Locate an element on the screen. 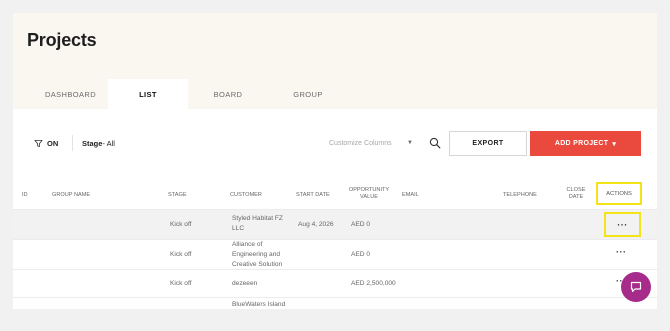 Image resolution: width=670 pixels, height=331 pixels. stage-filter-label: Stage is located at coordinates (92, 143).